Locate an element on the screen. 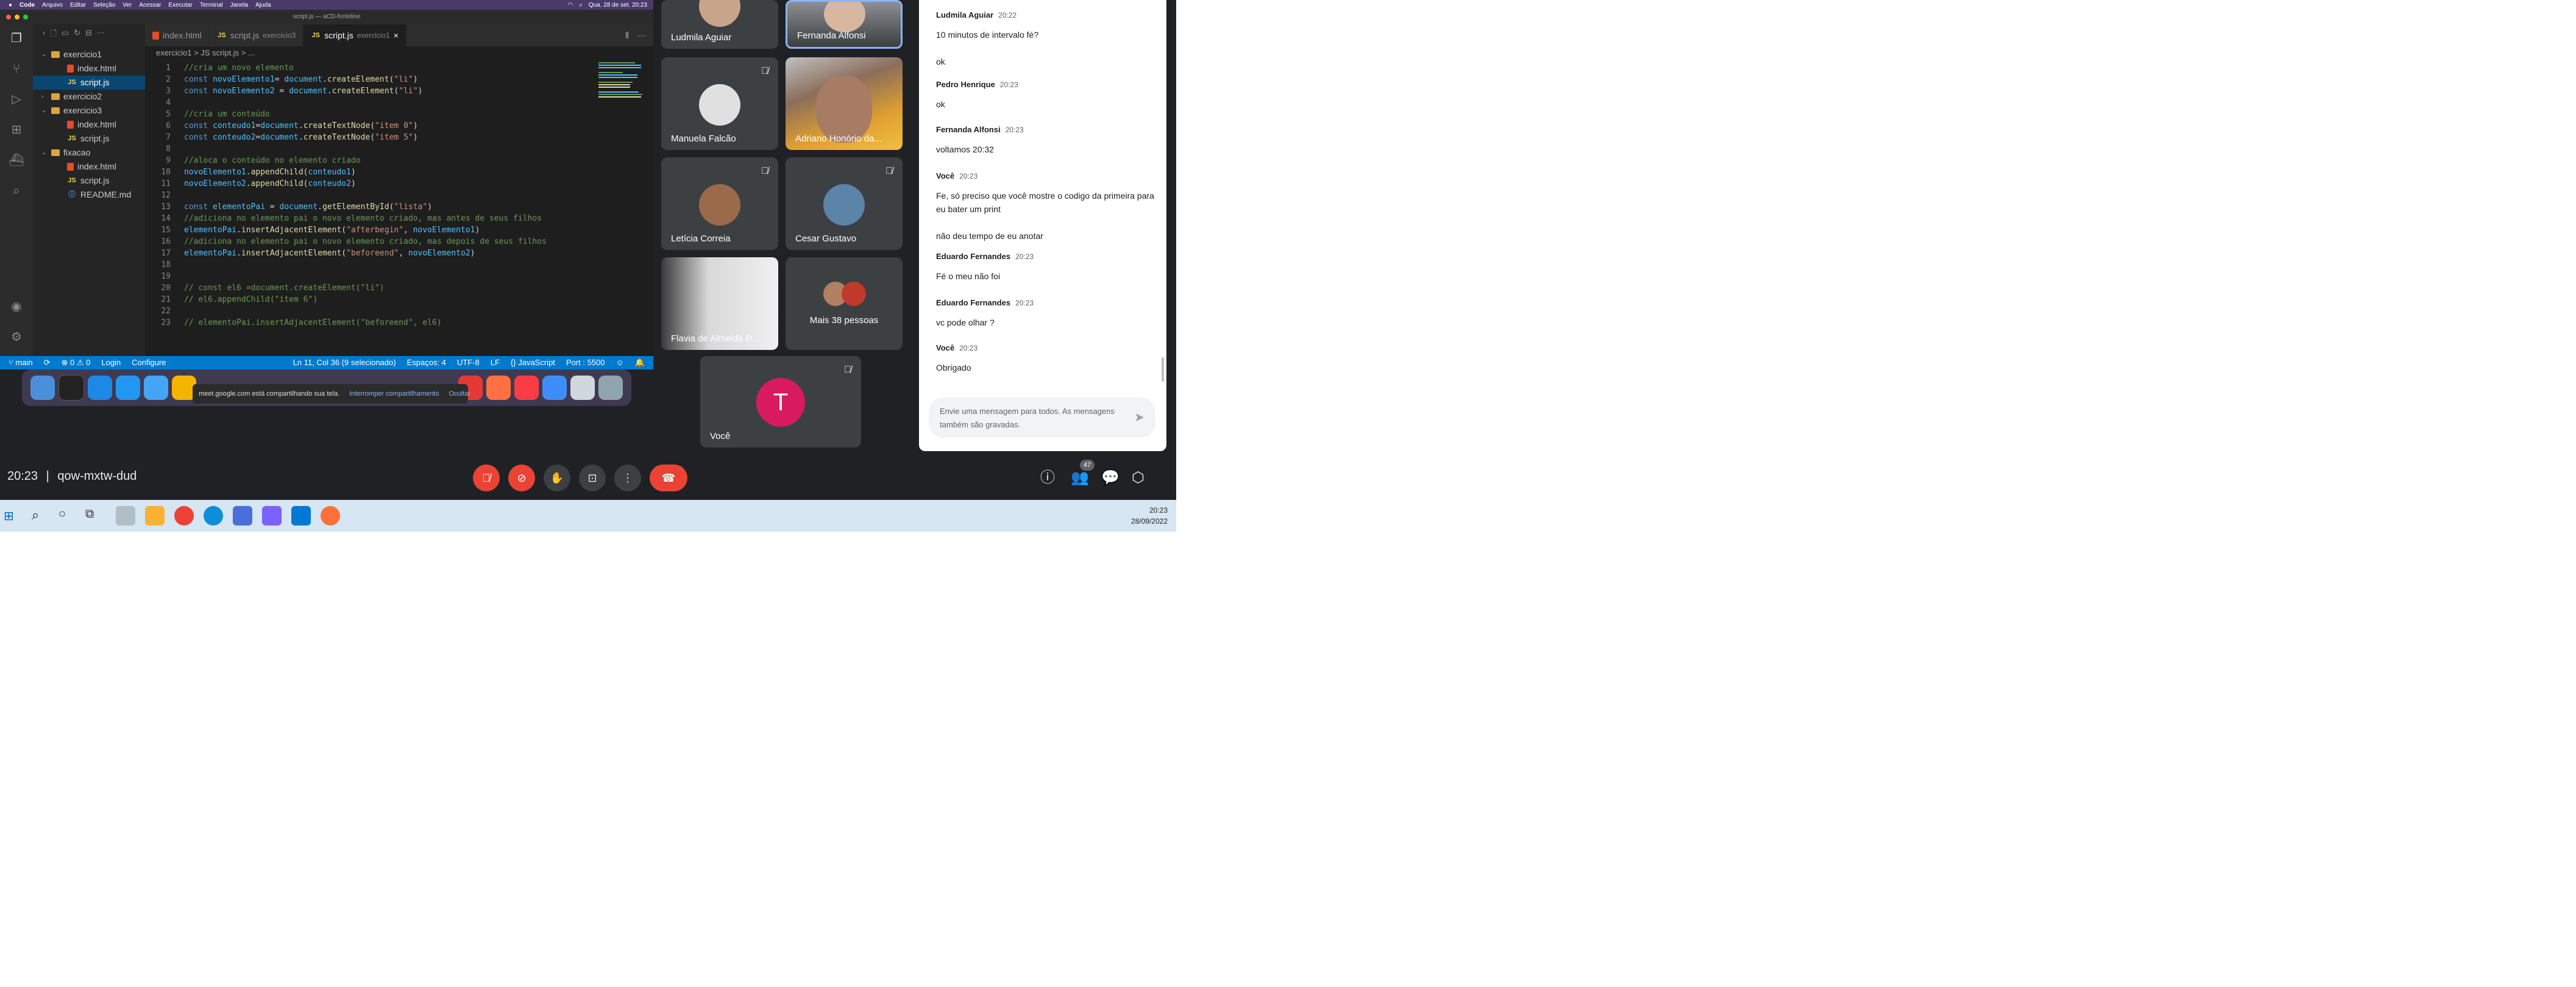 The image size is (2576, 987). collapse-all-icon: ⊟ is located at coordinates (89, 34).